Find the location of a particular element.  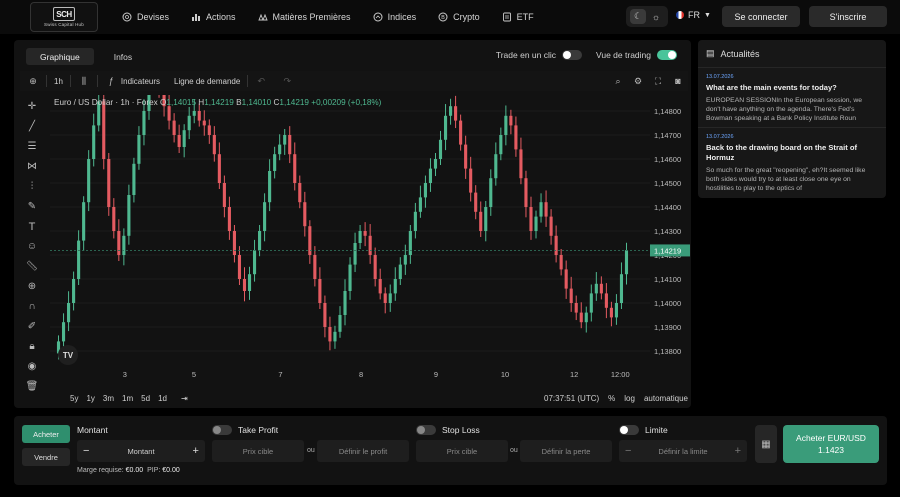

undo-button: ↶ is located at coordinates (261, 81).